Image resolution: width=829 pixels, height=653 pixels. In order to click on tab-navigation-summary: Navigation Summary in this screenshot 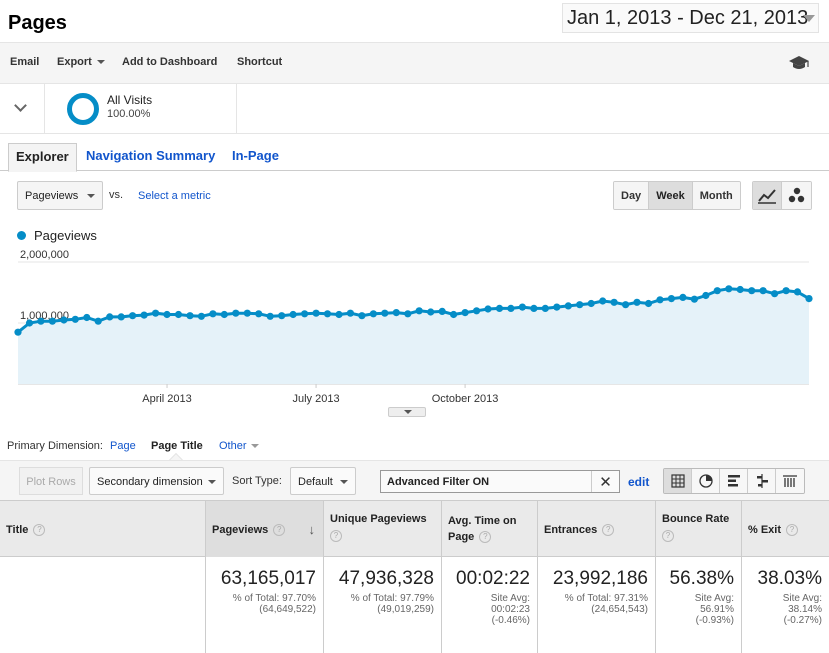, I will do `click(150, 155)`.